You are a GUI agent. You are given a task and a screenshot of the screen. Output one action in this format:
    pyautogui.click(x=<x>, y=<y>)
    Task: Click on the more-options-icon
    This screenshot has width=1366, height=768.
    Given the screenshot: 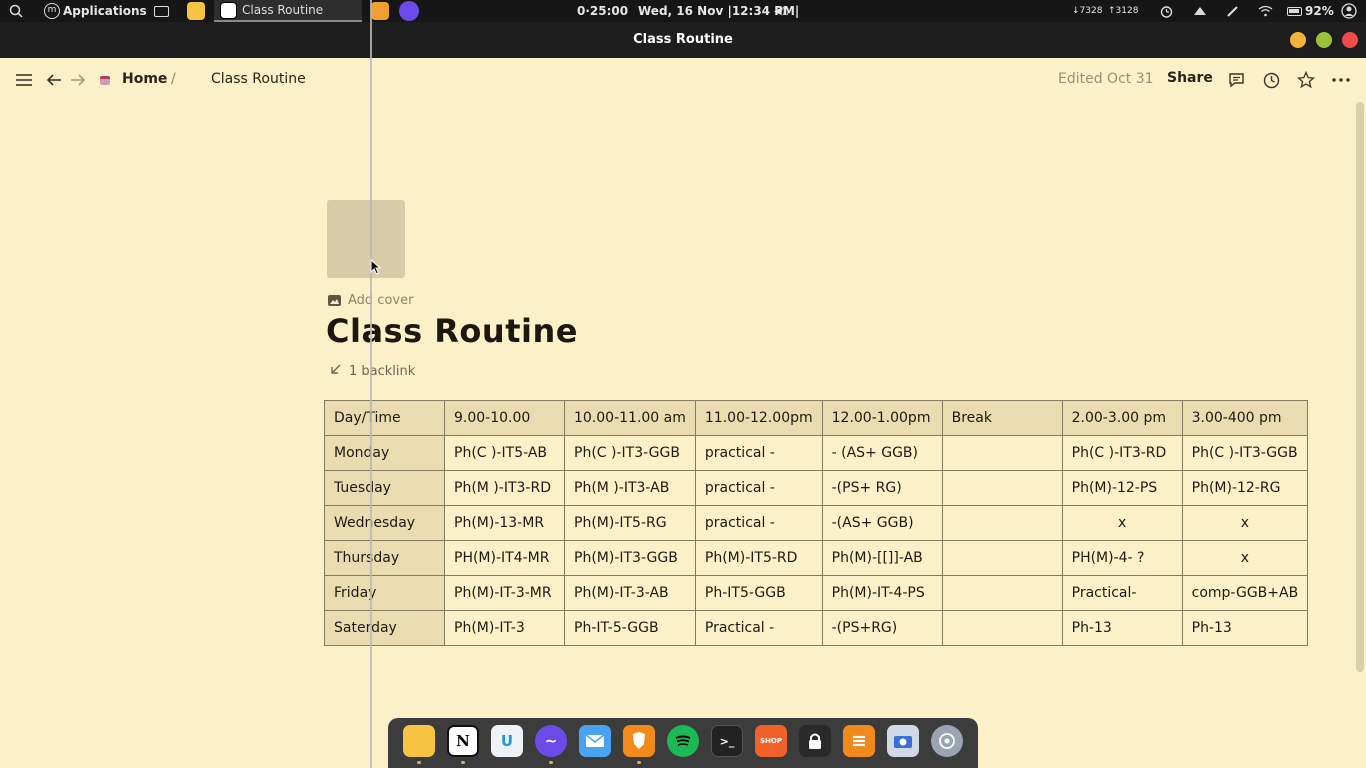 What is the action you would take?
    pyautogui.click(x=1341, y=80)
    